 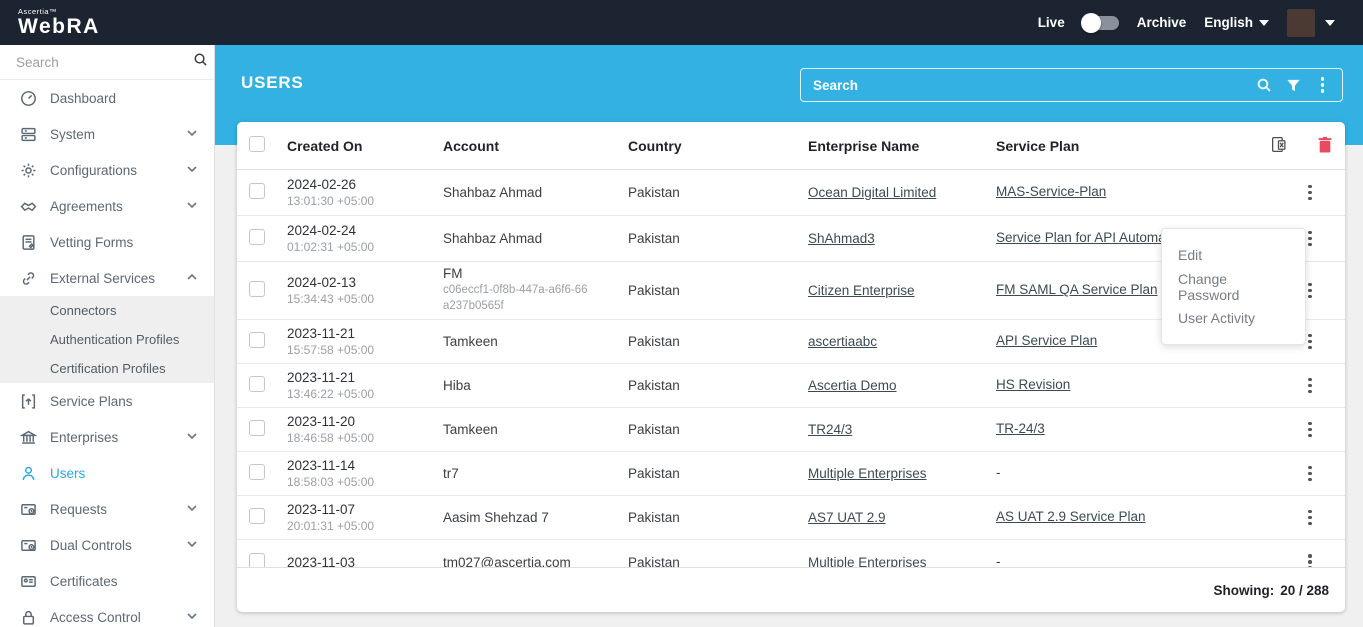 I want to click on sidebar-item-enterprises: Enterprises, so click(x=107, y=437).